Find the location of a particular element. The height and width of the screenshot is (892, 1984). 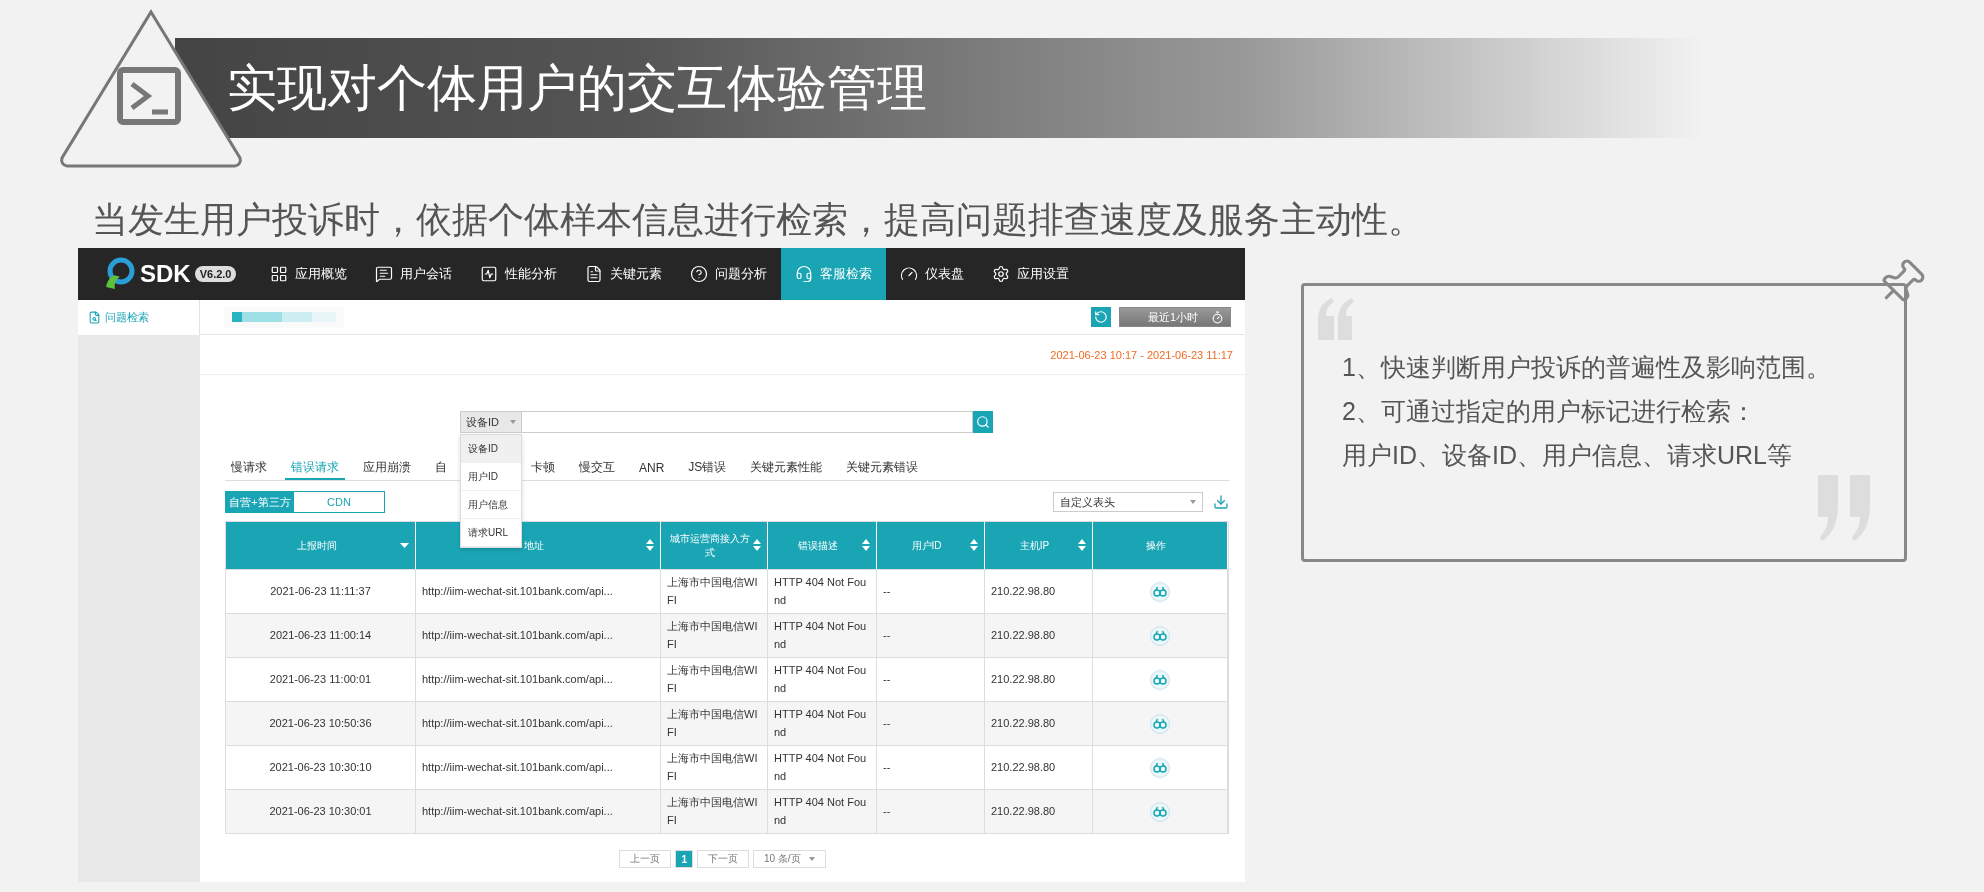

search-document-icon is located at coordinates (94, 317).